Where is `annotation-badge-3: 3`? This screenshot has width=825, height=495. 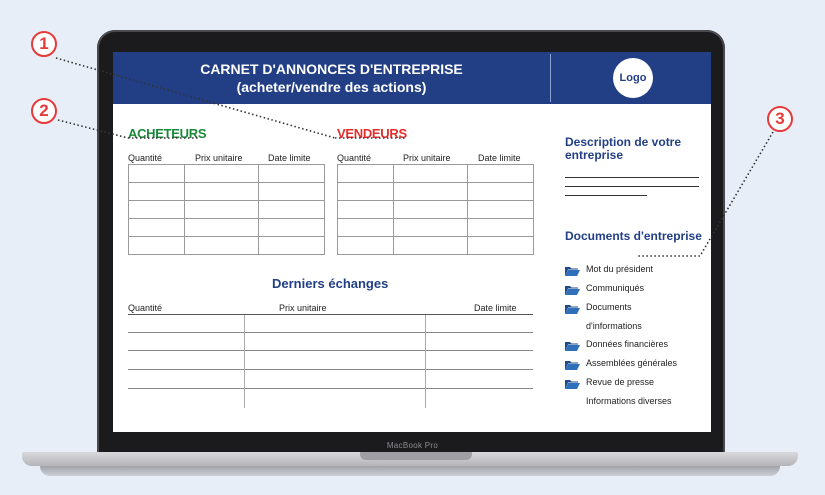
annotation-badge-3: 3 is located at coordinates (780, 119).